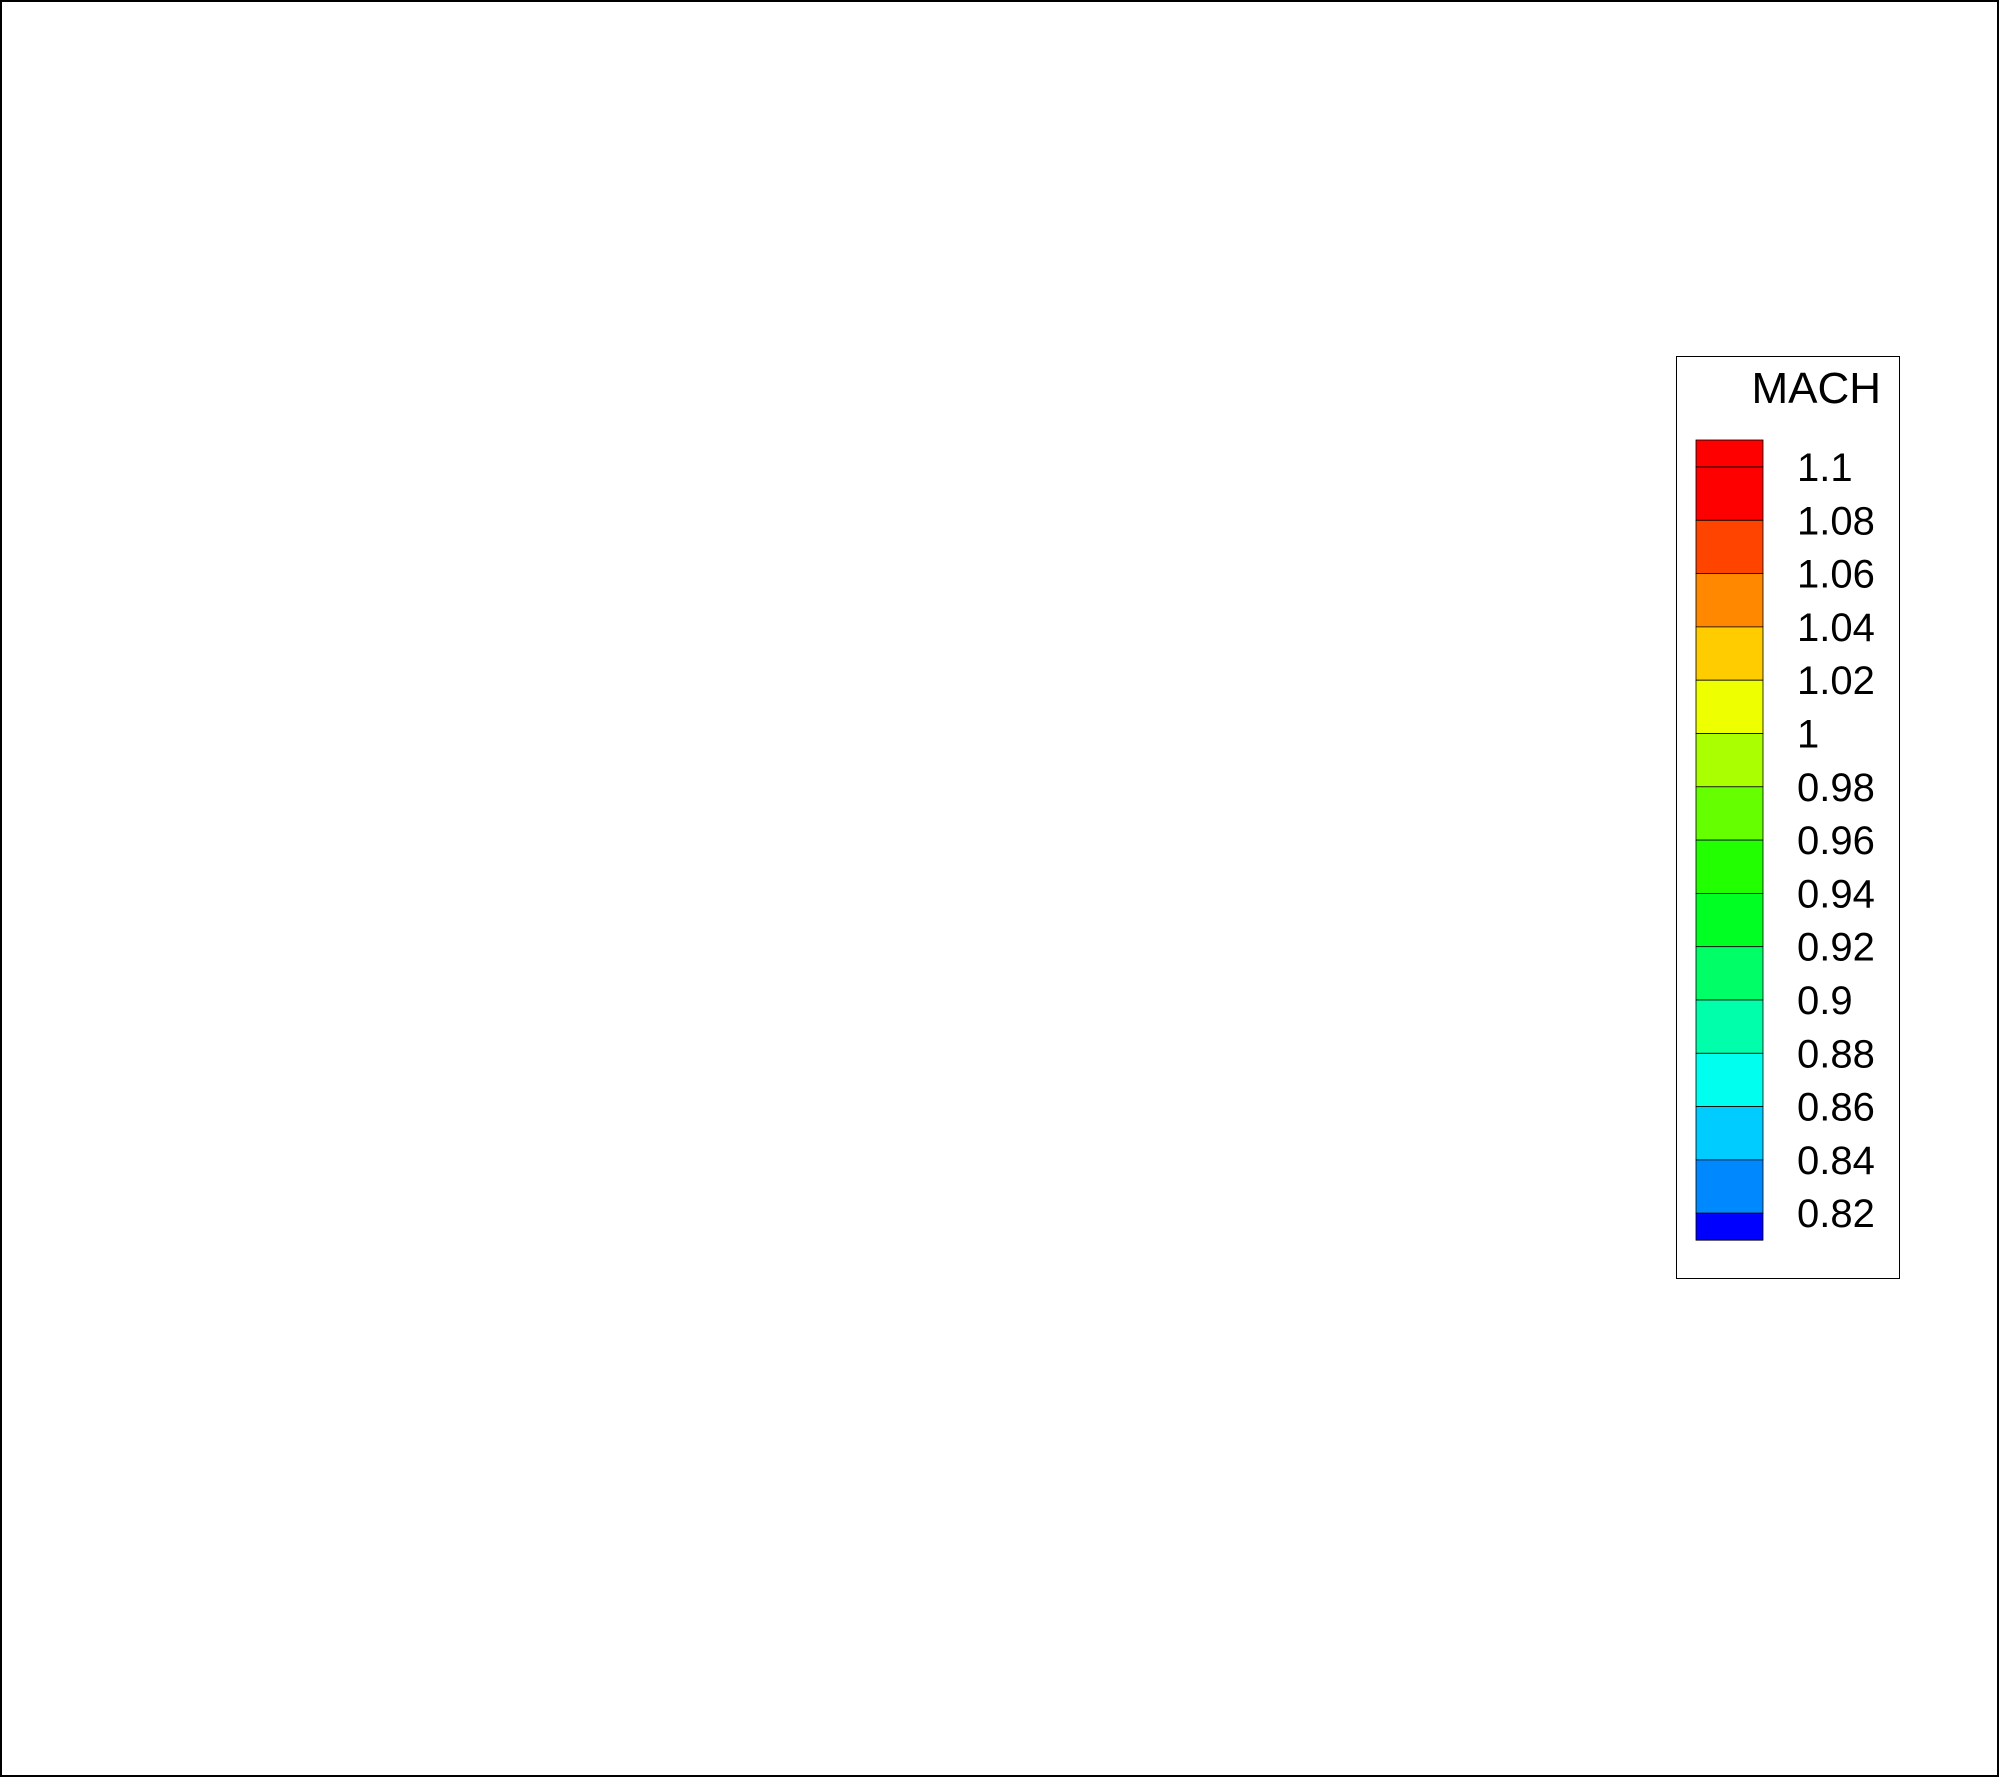 The width and height of the screenshot is (2000, 1778). Describe the element at coordinates (1836, 1054) in the screenshot. I see `legend-tick-label: 0.88` at that location.